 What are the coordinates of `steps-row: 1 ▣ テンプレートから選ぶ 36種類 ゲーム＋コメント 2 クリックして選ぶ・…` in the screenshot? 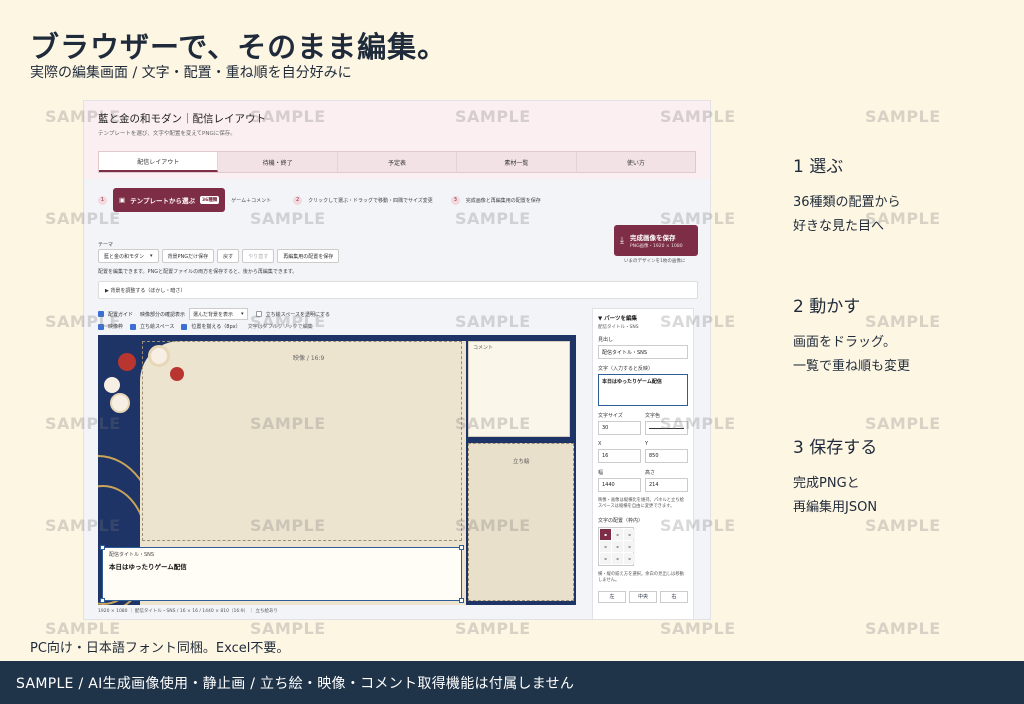 It's located at (398, 200).